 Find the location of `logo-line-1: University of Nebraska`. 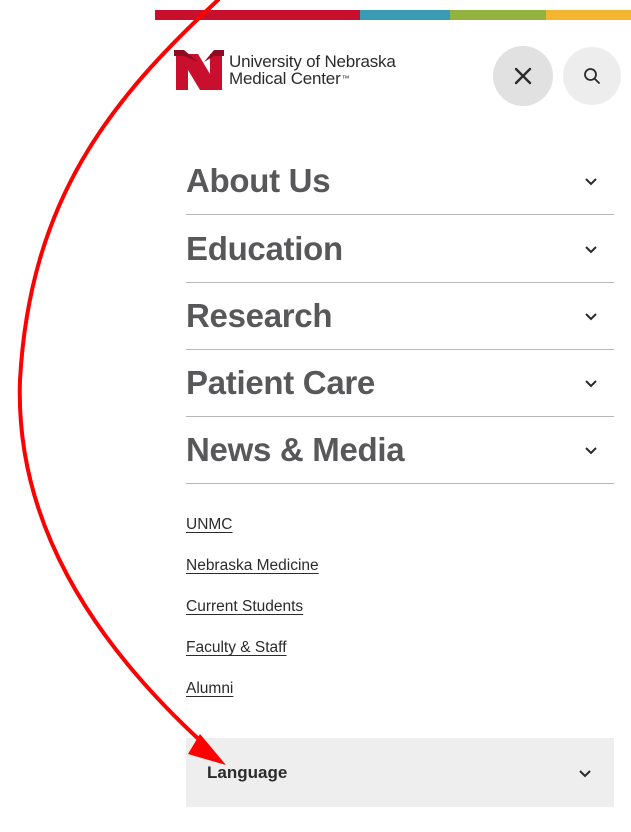

logo-line-1: University of Nebraska is located at coordinates (312, 61).